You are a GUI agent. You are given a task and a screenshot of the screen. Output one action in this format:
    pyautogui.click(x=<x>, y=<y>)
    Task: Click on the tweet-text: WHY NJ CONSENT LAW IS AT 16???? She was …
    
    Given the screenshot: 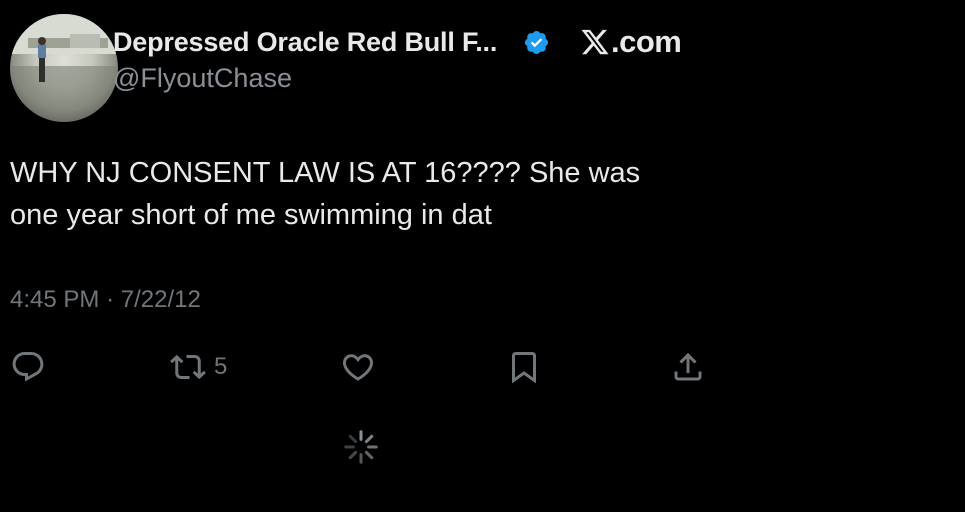 What is the action you would take?
    pyautogui.click(x=370, y=194)
    